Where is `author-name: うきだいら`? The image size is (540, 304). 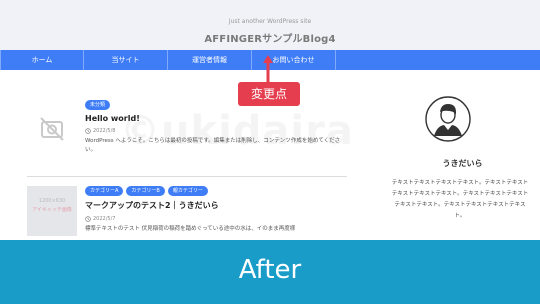 author-name: うきだいら is located at coordinates (462, 163).